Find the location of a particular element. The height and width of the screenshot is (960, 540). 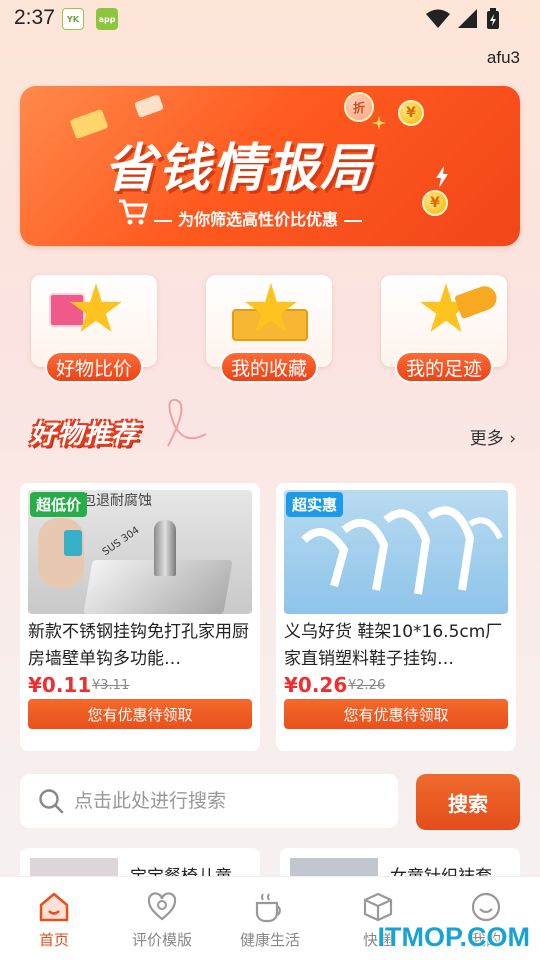

battery-icon is located at coordinates (493, 18).